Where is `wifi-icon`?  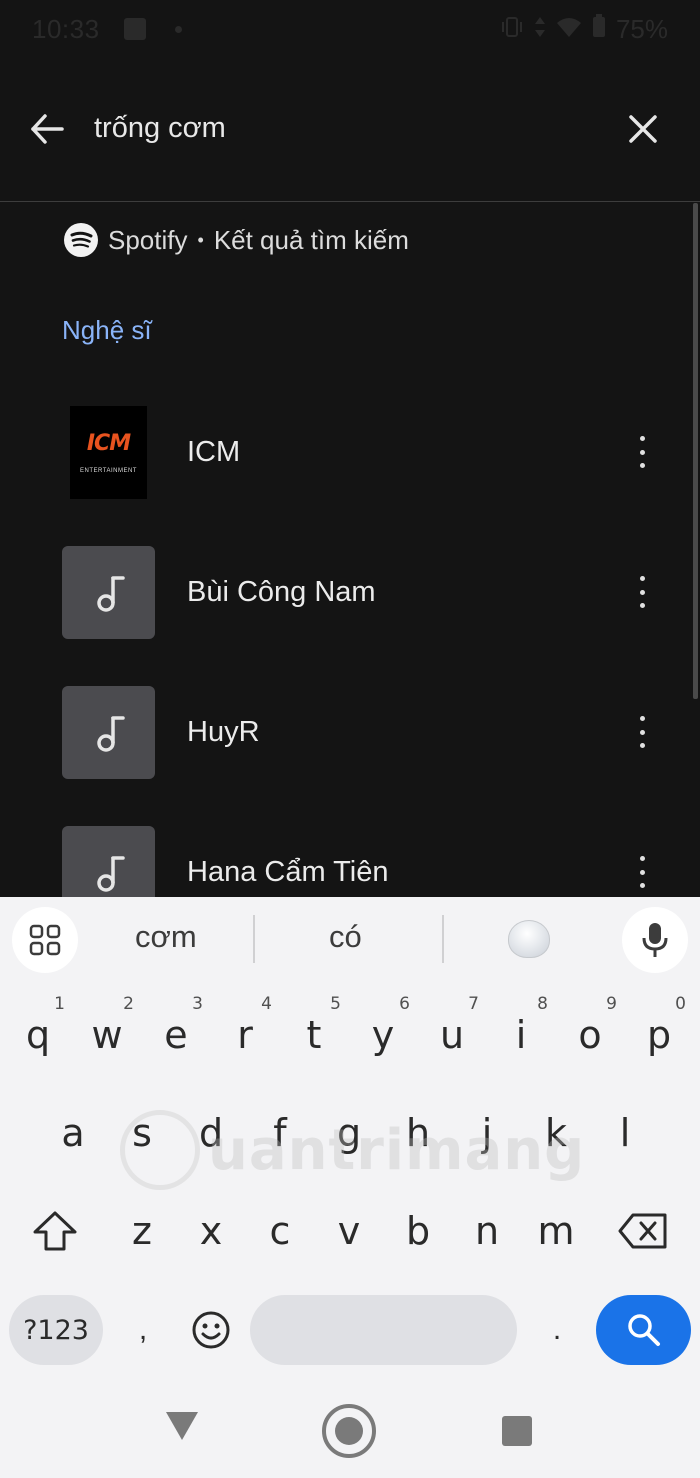
wifi-icon is located at coordinates (569, 29).